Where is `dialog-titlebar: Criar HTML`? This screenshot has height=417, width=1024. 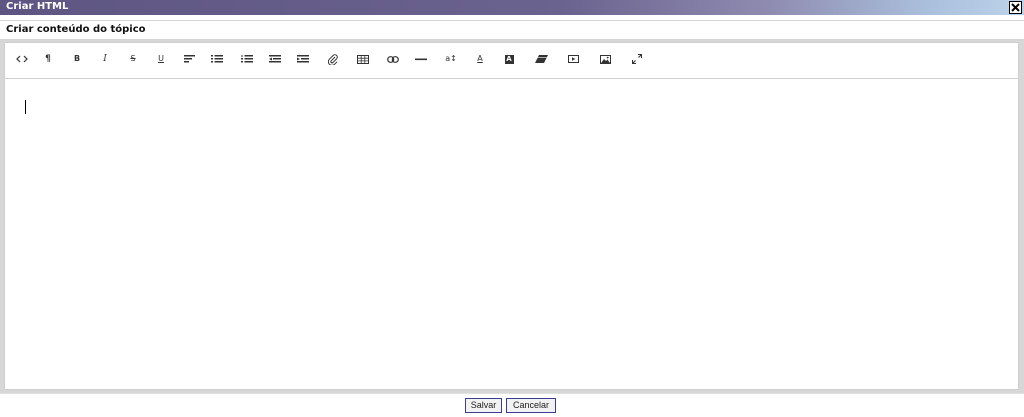
dialog-titlebar: Criar HTML is located at coordinates (512, 7).